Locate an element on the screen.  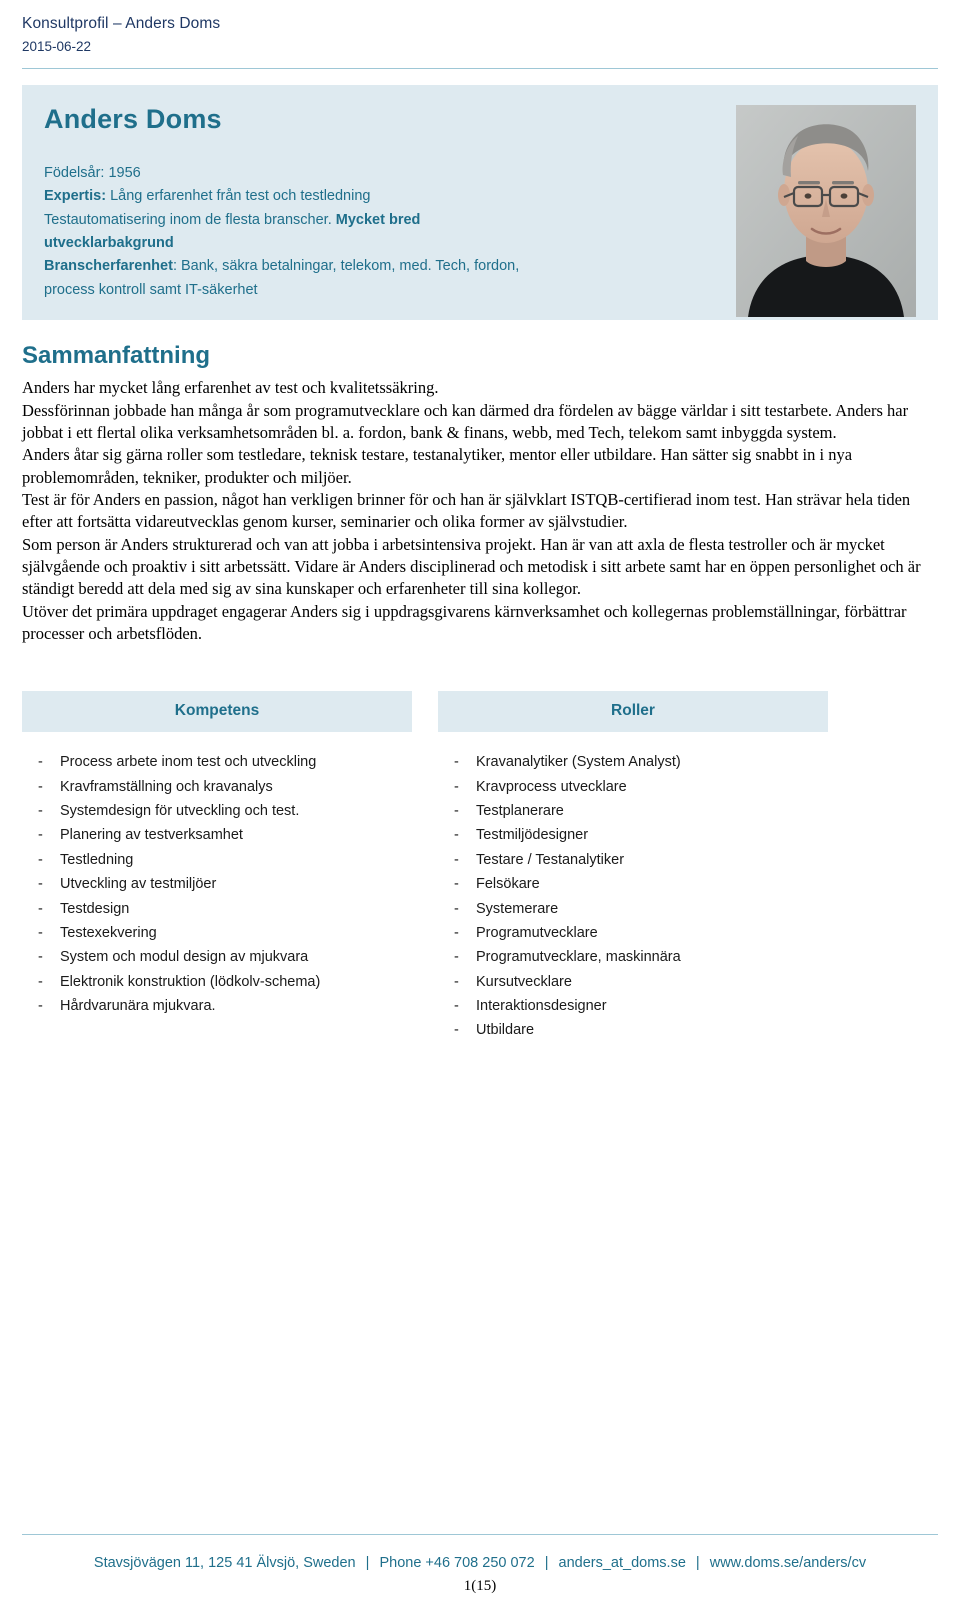
list-item: - System och modul design av mjukvara is located at coordinates (217, 957).